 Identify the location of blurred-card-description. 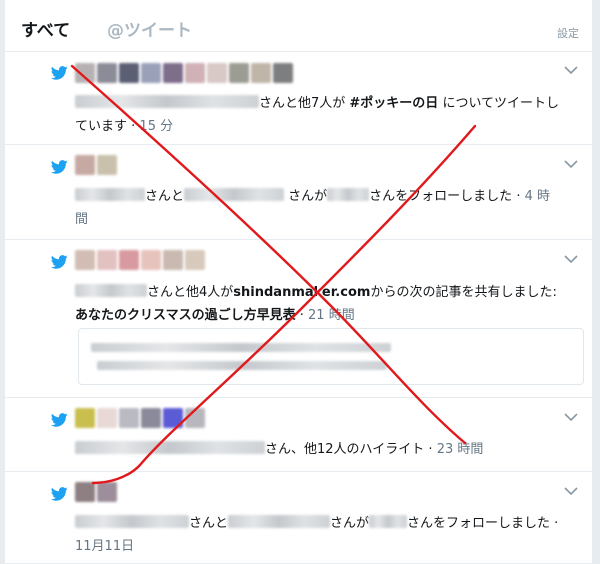
(242, 365).